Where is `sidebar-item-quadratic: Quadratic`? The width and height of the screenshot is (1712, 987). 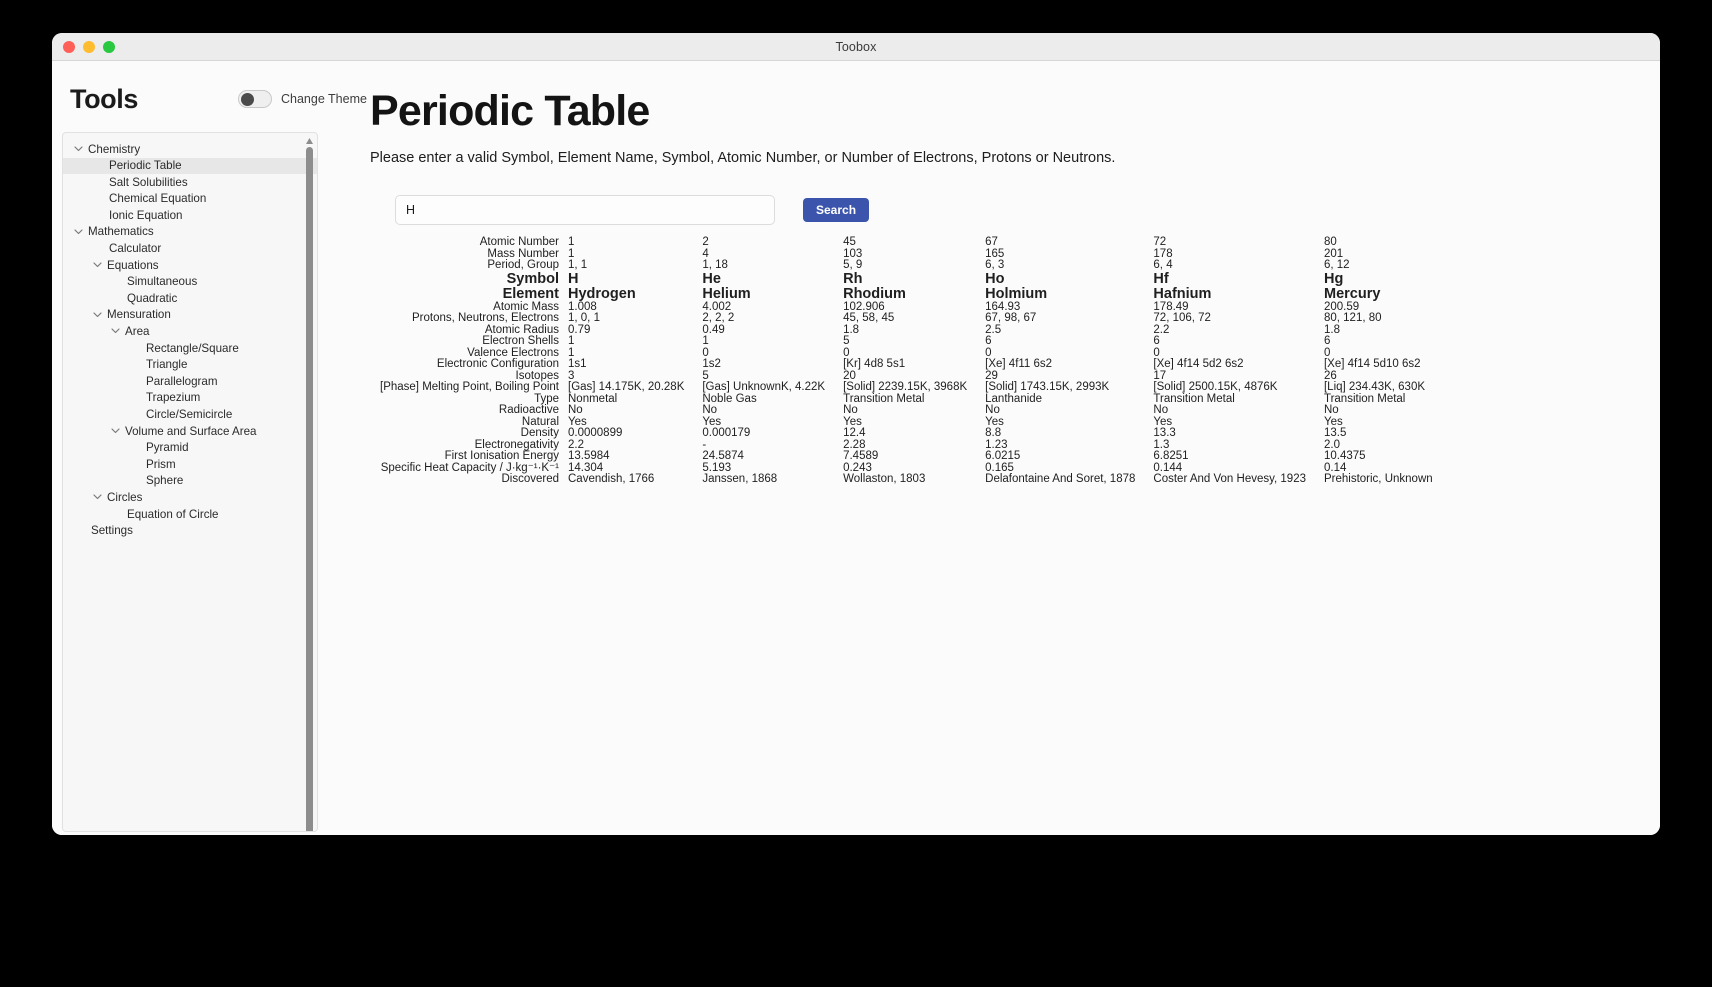
sidebar-item-quadratic: Quadratic is located at coordinates (190, 298).